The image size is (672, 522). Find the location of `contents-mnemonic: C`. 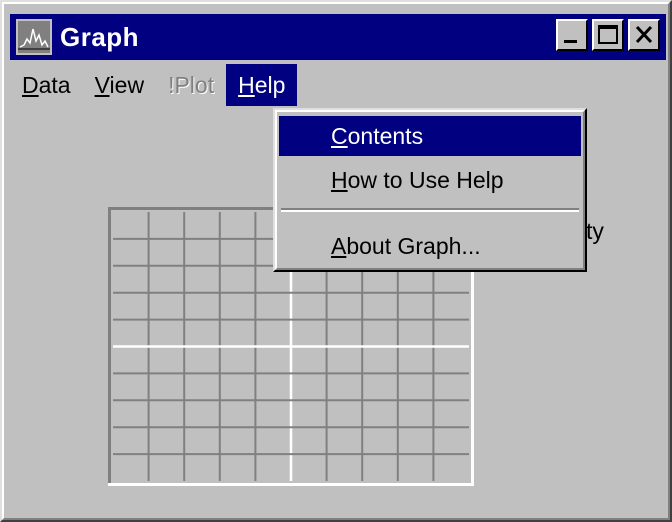

contents-mnemonic: C is located at coordinates (339, 136).